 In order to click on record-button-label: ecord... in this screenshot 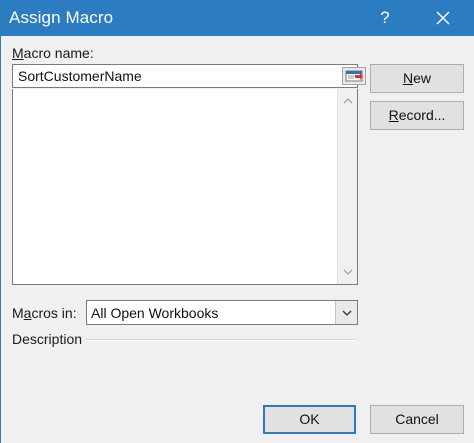, I will do `click(422, 115)`.